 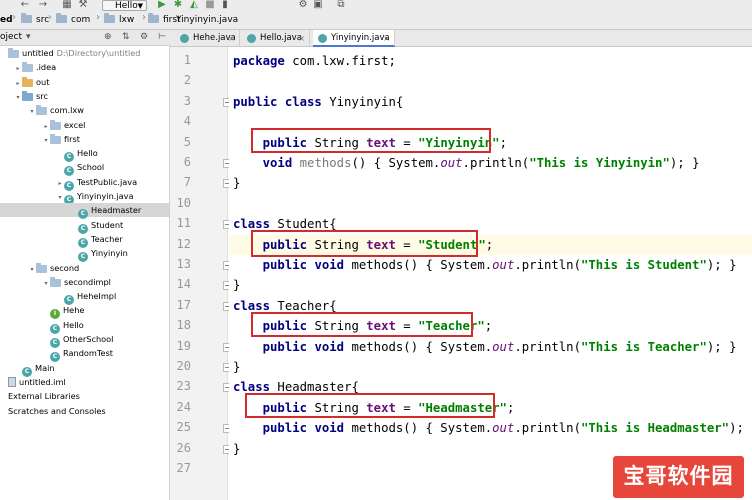 I want to click on tree-item: C School, so click(x=84, y=168).